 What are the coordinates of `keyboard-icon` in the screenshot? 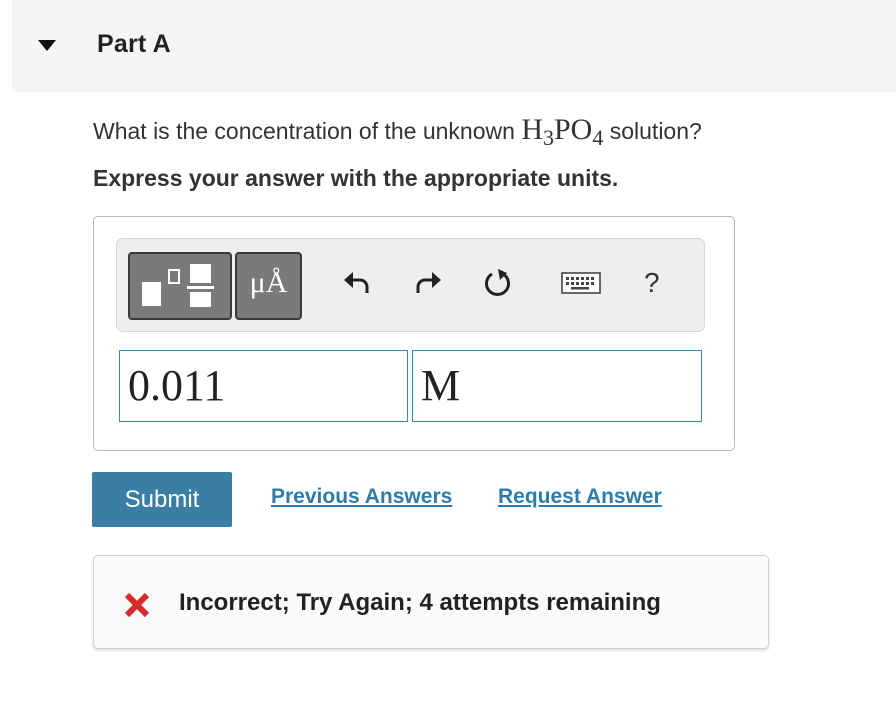 It's located at (581, 283).